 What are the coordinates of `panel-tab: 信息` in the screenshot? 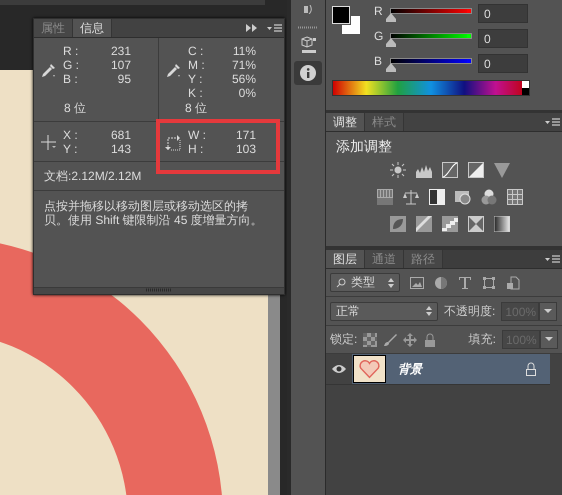 It's located at (92, 28).